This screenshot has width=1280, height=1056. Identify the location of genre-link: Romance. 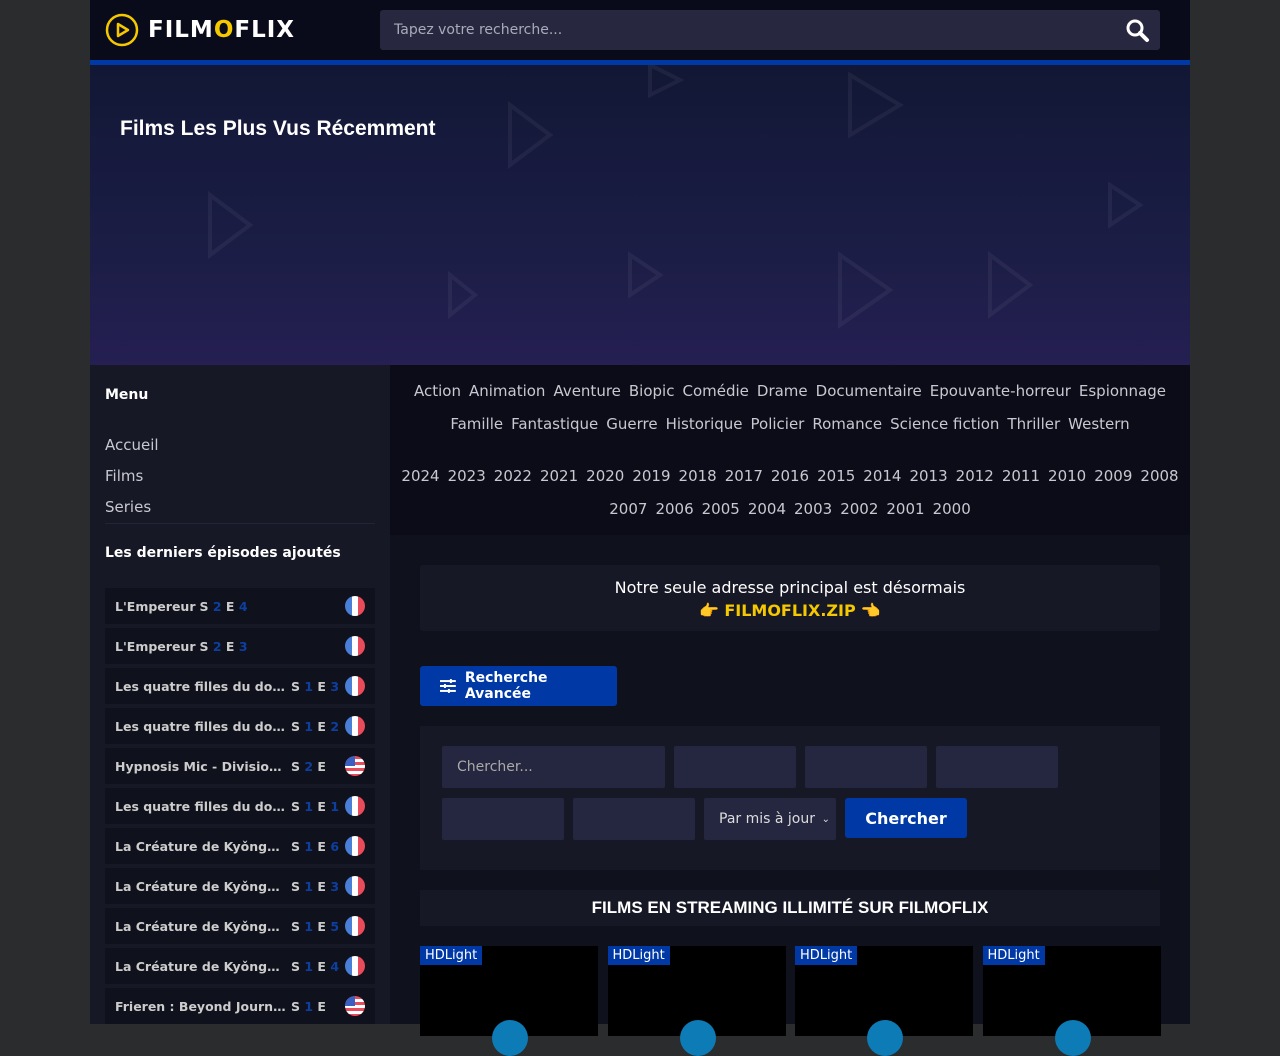
(847, 424).